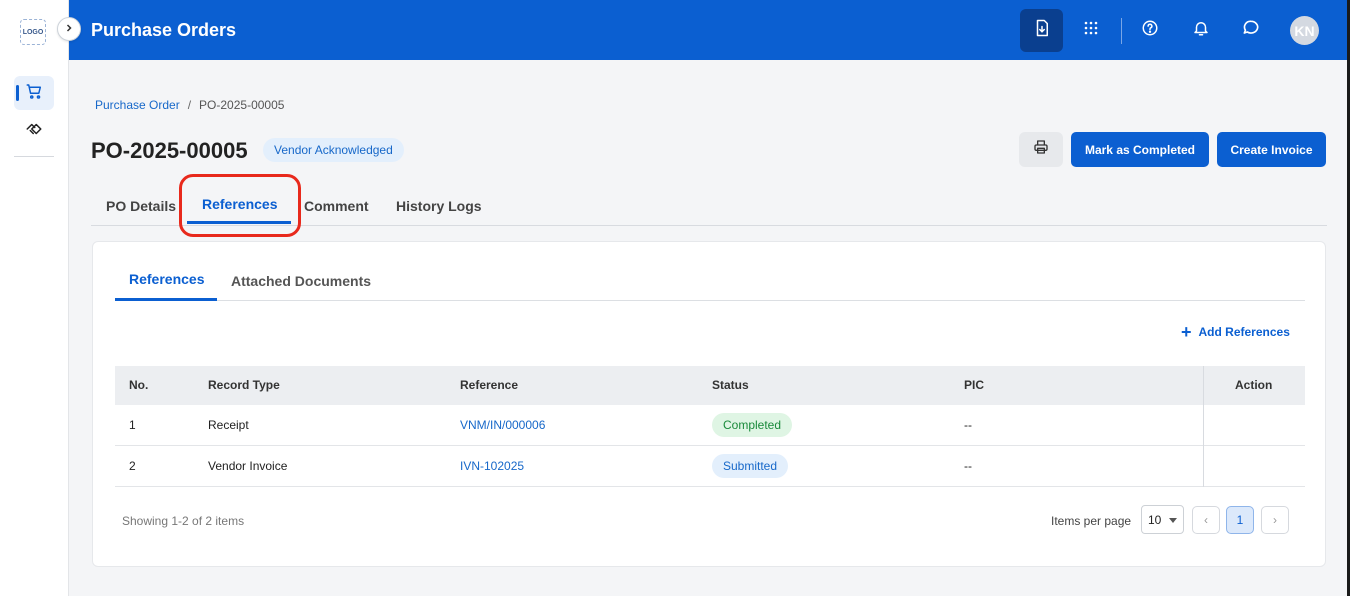 The height and width of the screenshot is (596, 1350). What do you see at coordinates (492, 466) in the screenshot?
I see `cell-reference-link: IVN-102025` at bounding box center [492, 466].